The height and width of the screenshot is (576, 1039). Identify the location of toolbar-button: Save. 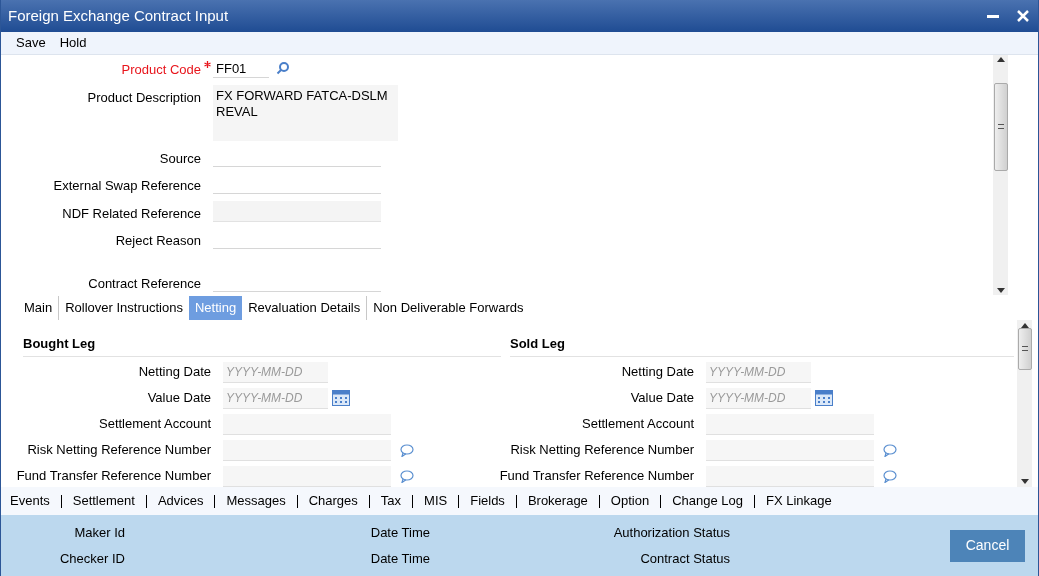
(31, 43).